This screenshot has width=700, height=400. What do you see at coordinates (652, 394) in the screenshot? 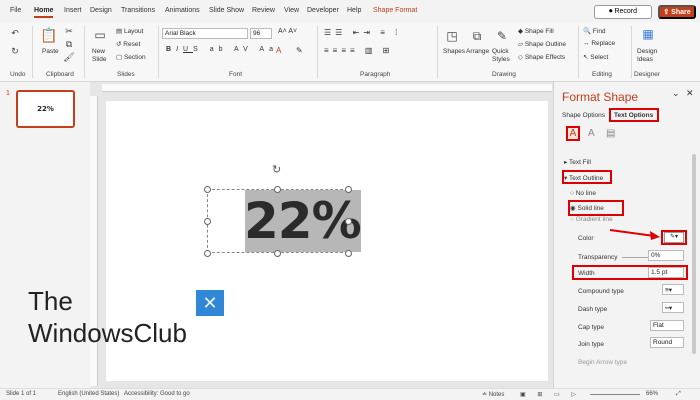
I see `zoom-level: 66%` at bounding box center [652, 394].